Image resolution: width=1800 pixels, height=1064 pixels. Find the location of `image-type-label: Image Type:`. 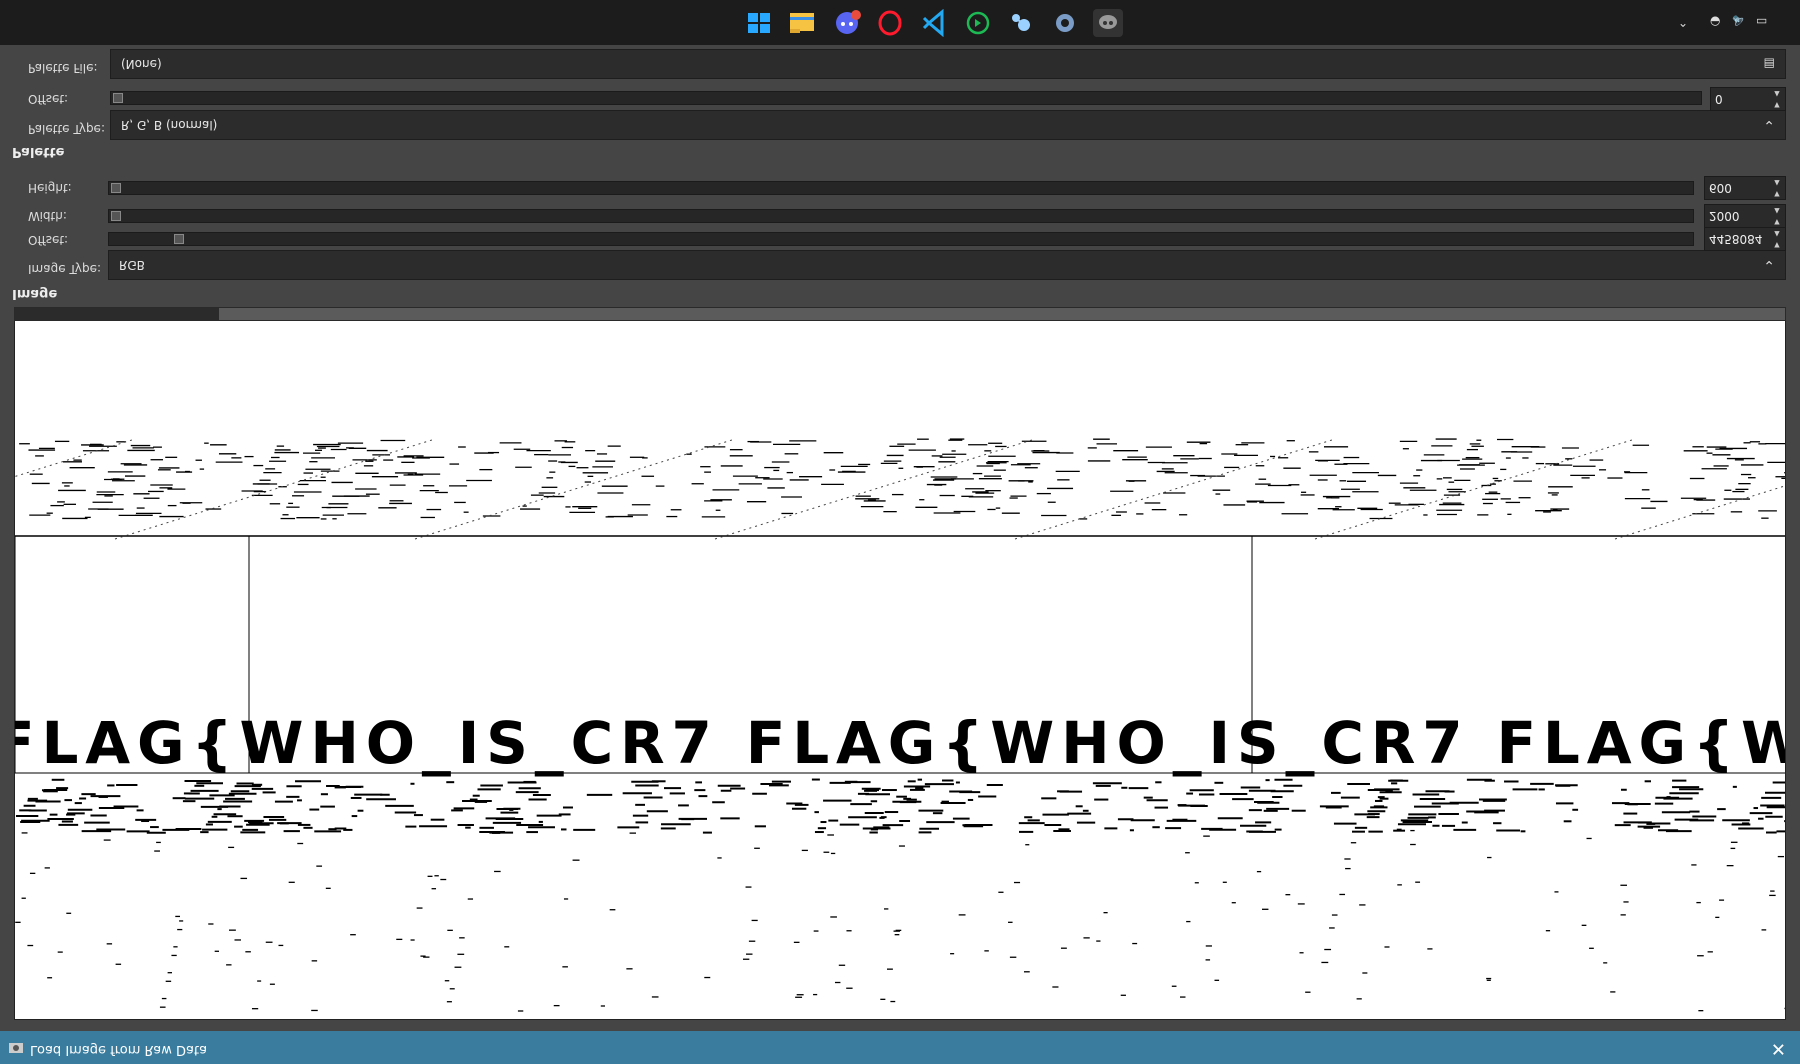

image-type-label: Image Type: is located at coordinates (65, 269).